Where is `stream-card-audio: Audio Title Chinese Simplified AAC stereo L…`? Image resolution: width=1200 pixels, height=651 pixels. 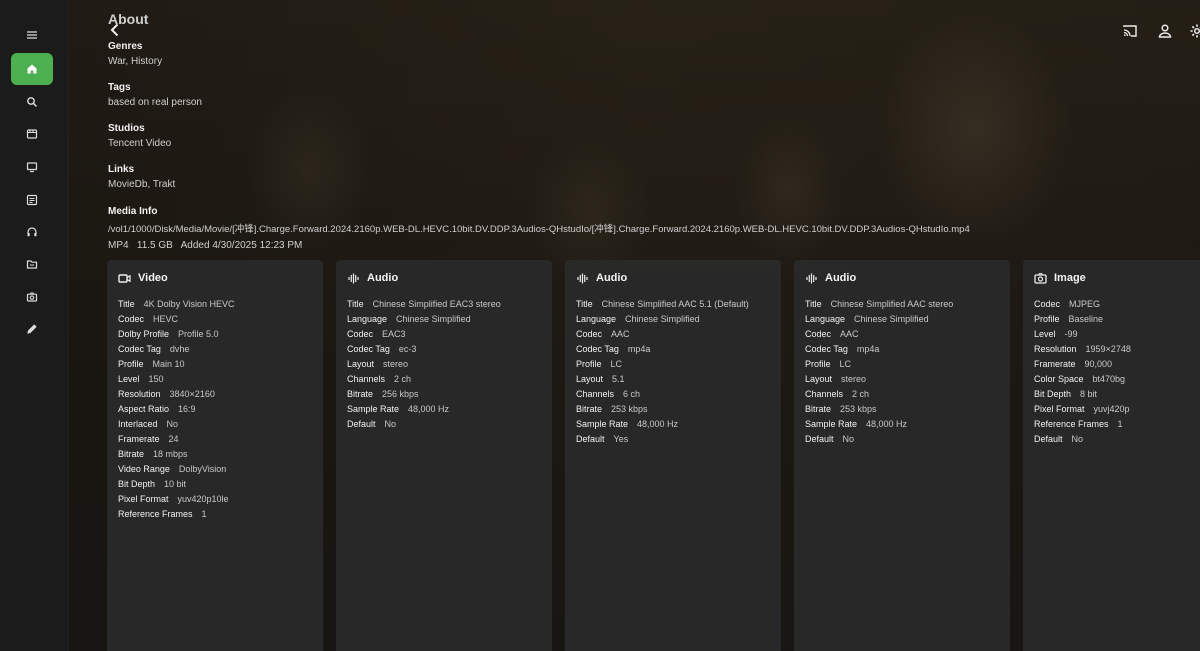
stream-card-audio: Audio Title Chinese Simplified AAC stereo L… is located at coordinates (902, 455).